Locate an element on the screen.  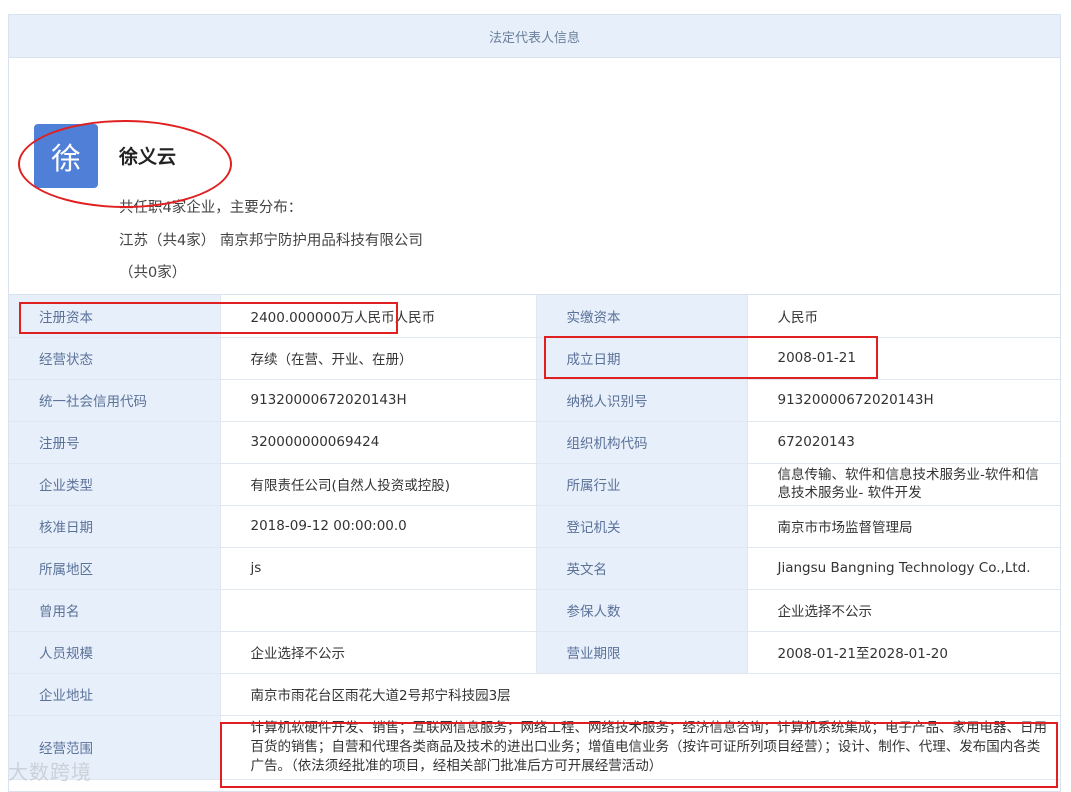
field-label: 所属地区 is located at coordinates (115, 568).